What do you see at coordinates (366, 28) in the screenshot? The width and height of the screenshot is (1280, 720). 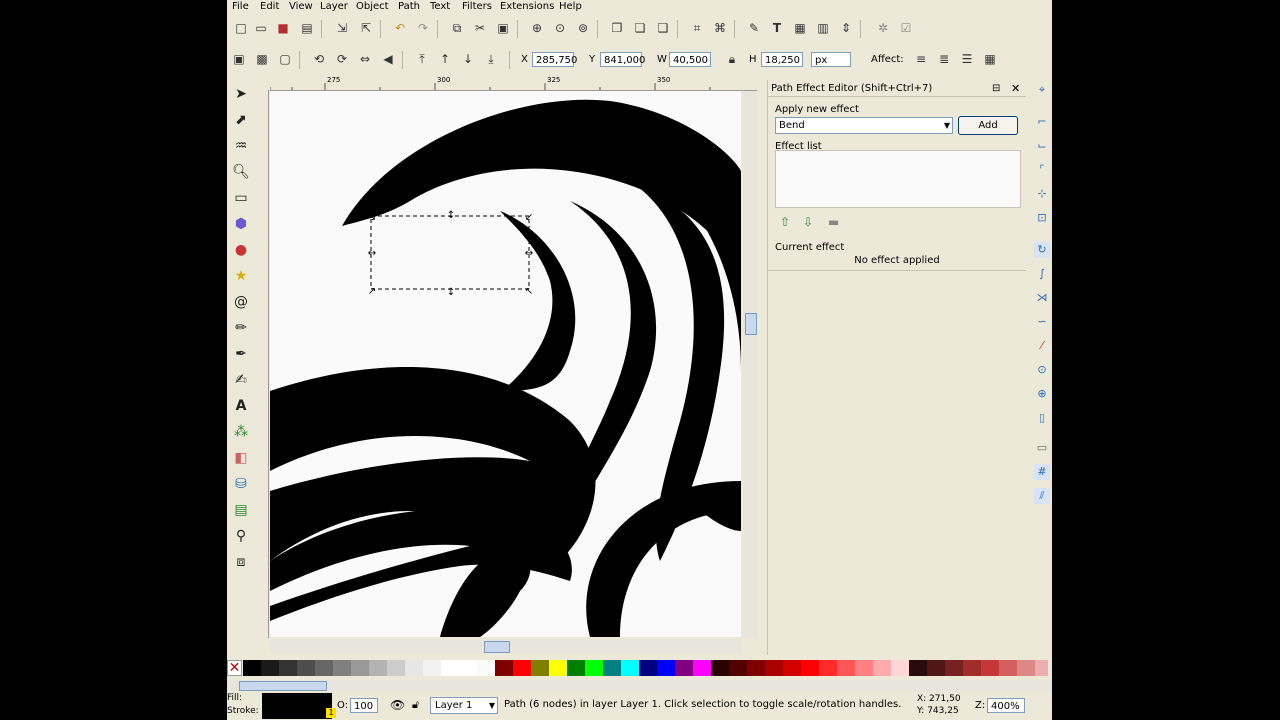 I see `export-icon: ⇱` at bounding box center [366, 28].